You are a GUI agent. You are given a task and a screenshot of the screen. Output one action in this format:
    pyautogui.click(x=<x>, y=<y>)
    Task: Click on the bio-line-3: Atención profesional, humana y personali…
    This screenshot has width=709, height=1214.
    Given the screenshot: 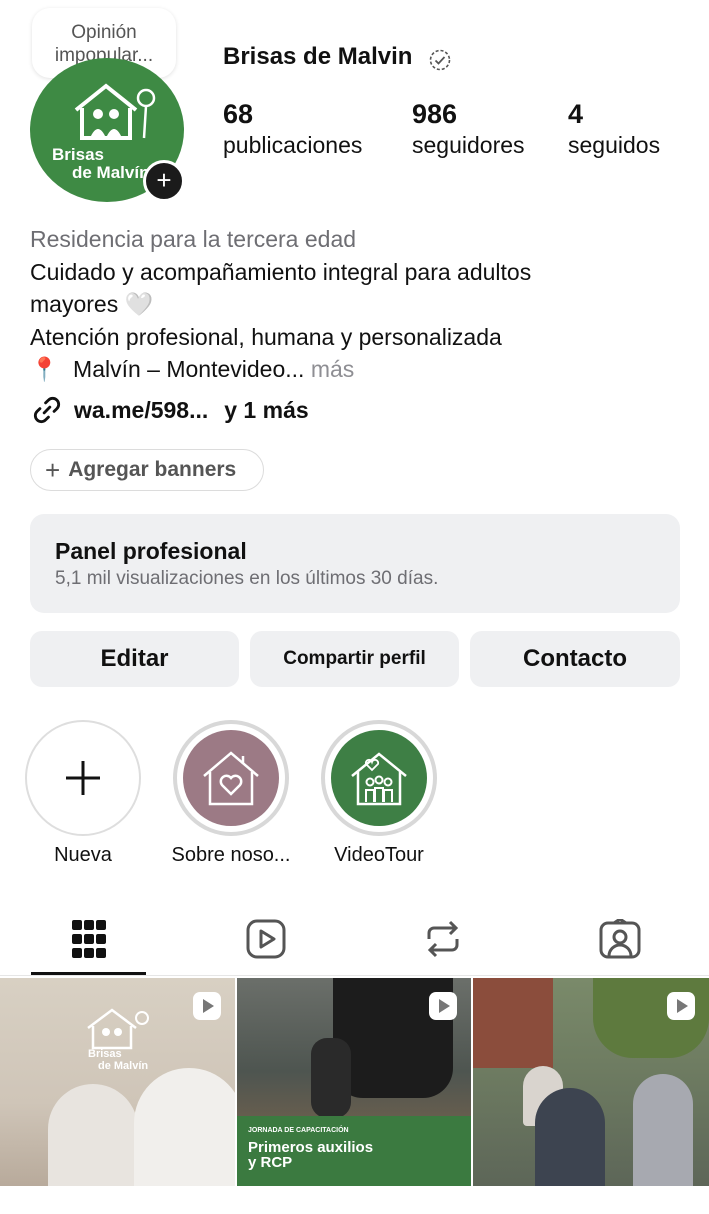 What is the action you would take?
    pyautogui.click(x=266, y=336)
    